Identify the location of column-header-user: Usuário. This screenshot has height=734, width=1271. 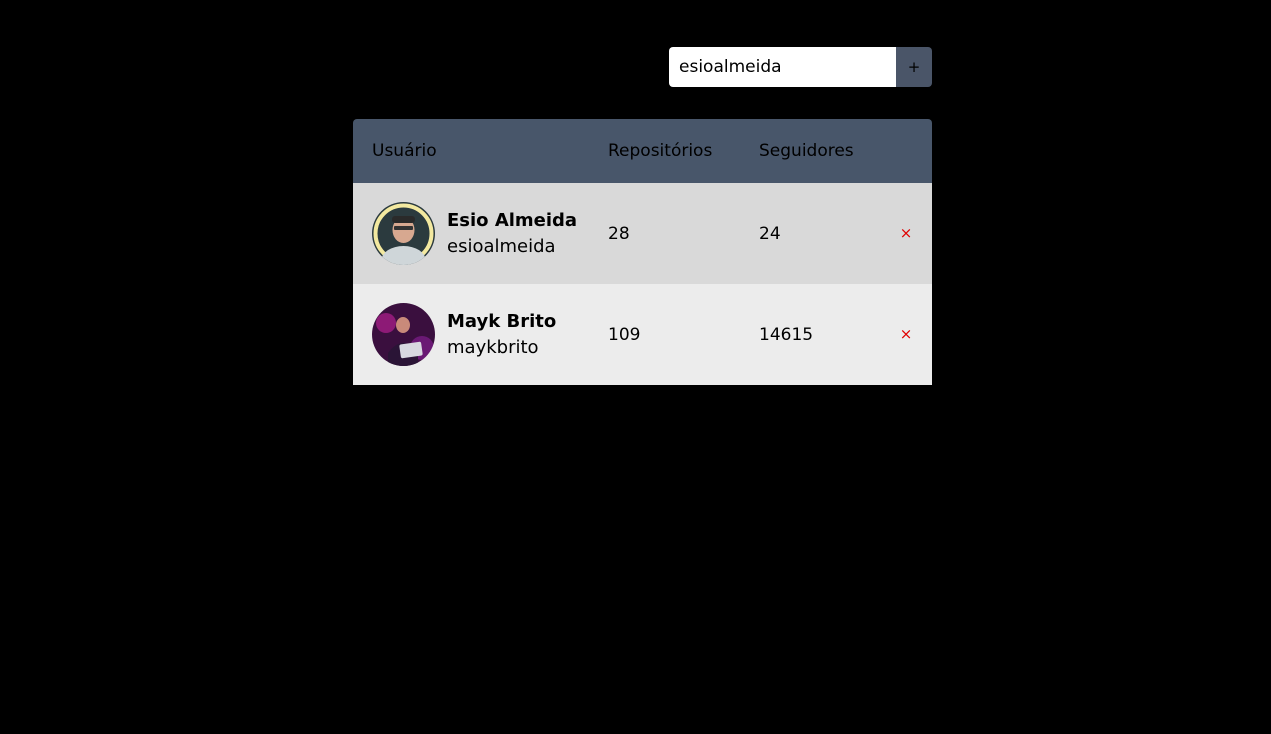
(404, 151).